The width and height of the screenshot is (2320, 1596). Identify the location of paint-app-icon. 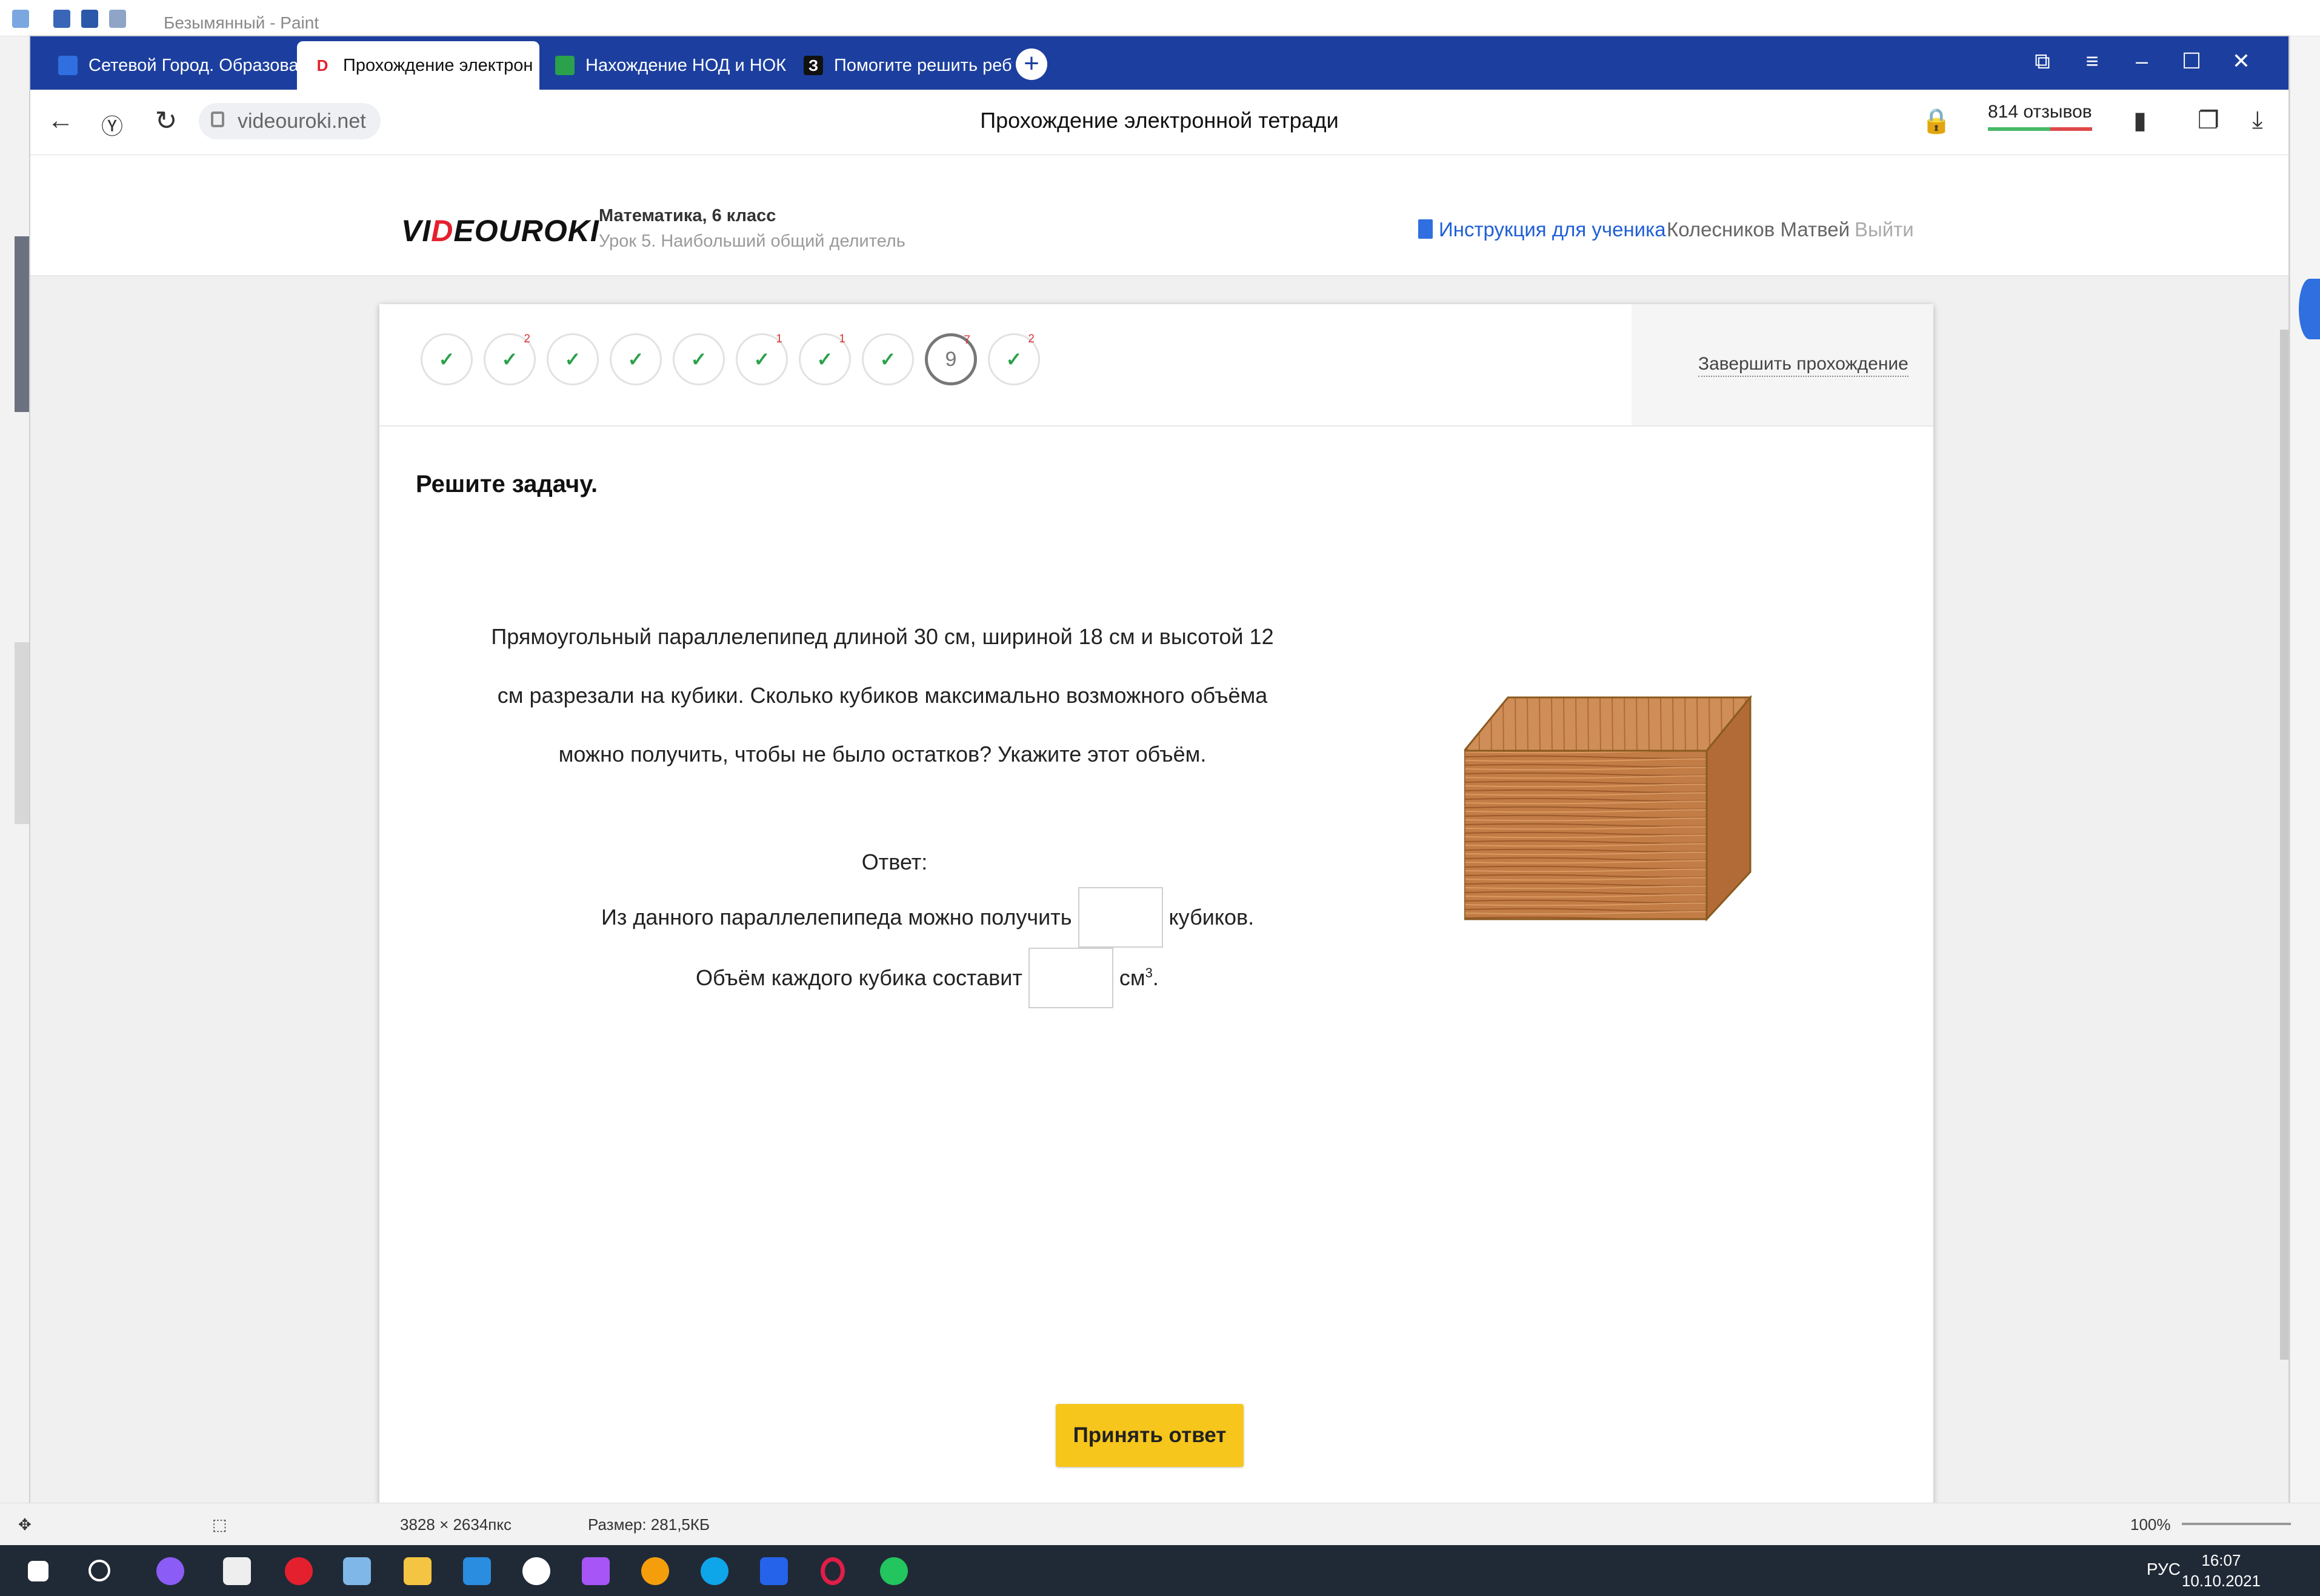
(20, 19).